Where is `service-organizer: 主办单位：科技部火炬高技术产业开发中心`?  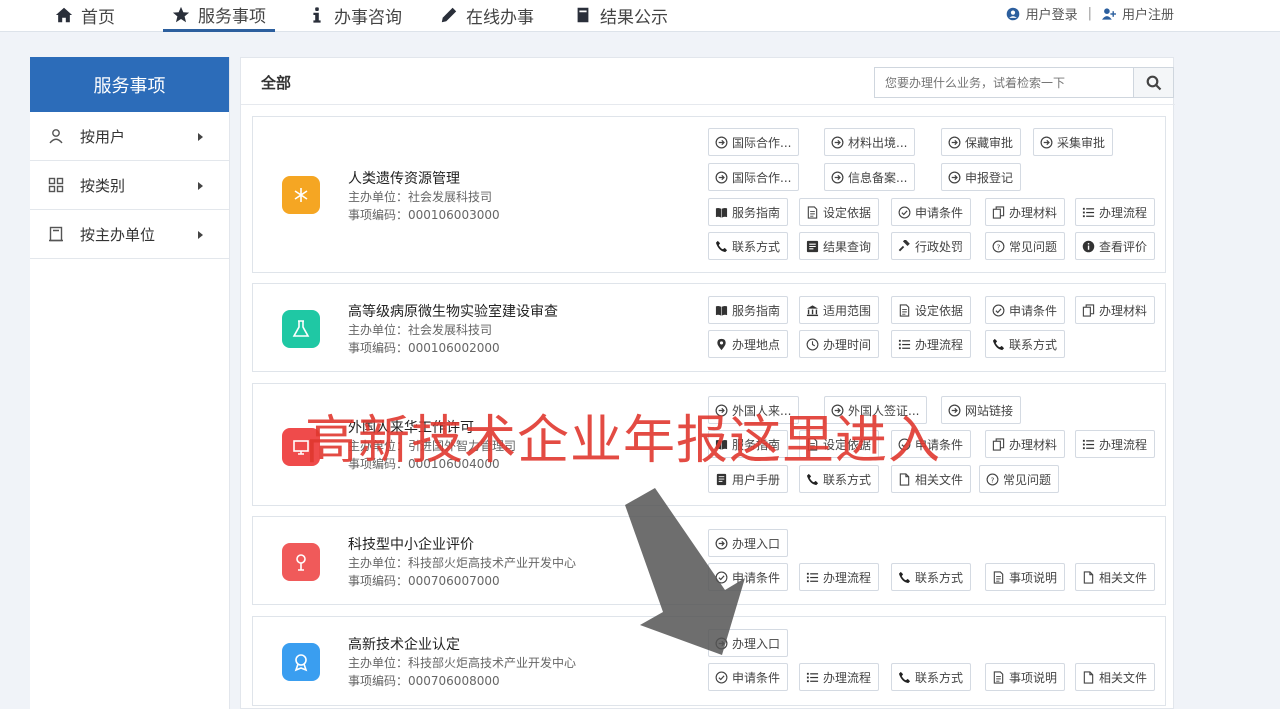
service-organizer: 主办单位：科技部火炬高技术产业开发中心 is located at coordinates (462, 663).